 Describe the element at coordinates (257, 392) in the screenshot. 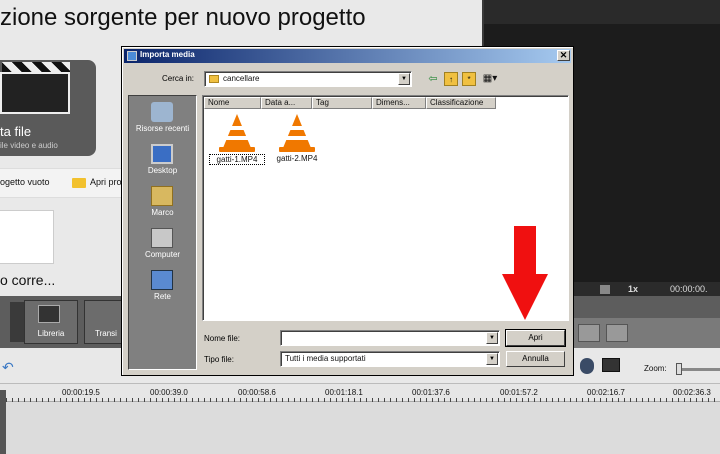

I see `ruler-time-3: 00:00:58.6` at that location.